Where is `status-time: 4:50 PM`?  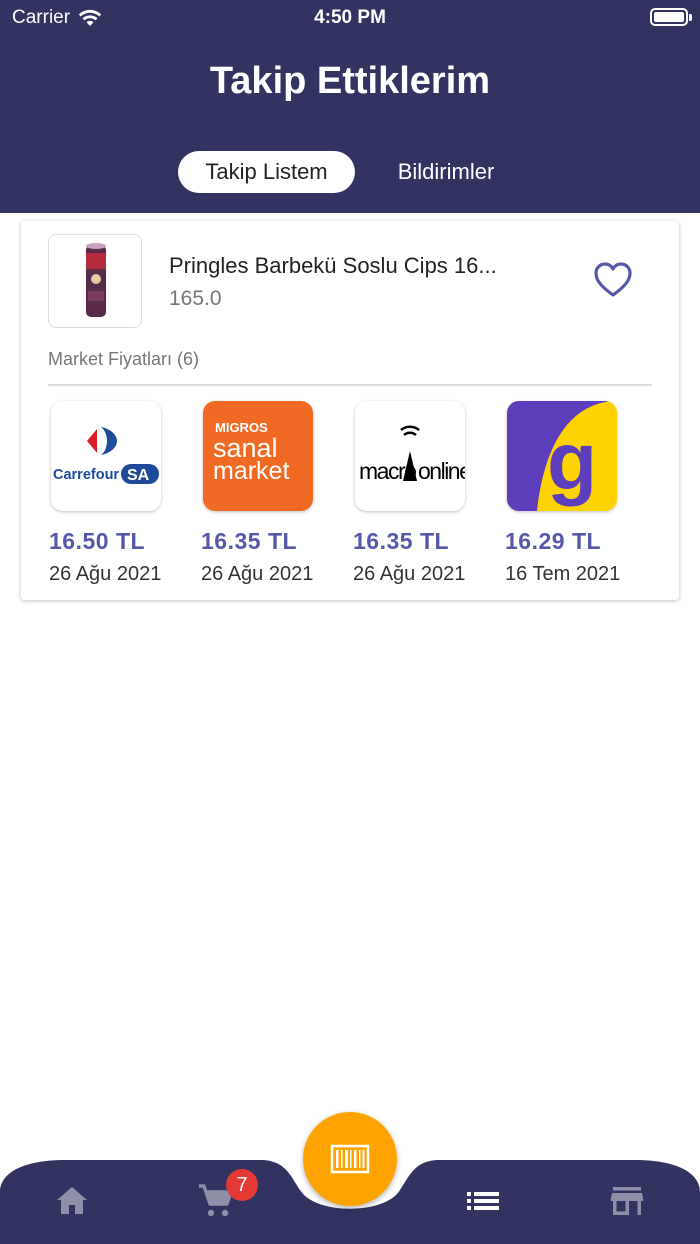
status-time: 4:50 PM is located at coordinates (350, 17).